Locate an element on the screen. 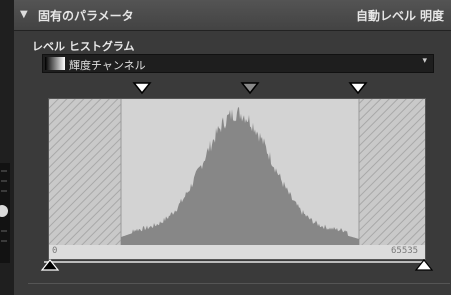 The image size is (451, 295). hatched-region-left is located at coordinates (85, 172).